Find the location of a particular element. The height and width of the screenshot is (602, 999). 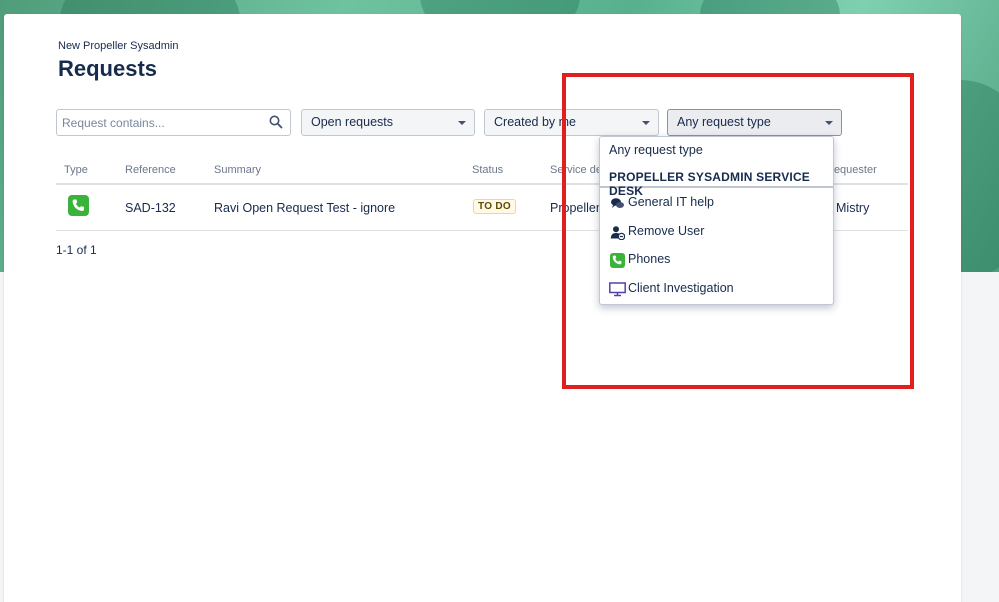

column-header-summary: Summary is located at coordinates (237, 170).